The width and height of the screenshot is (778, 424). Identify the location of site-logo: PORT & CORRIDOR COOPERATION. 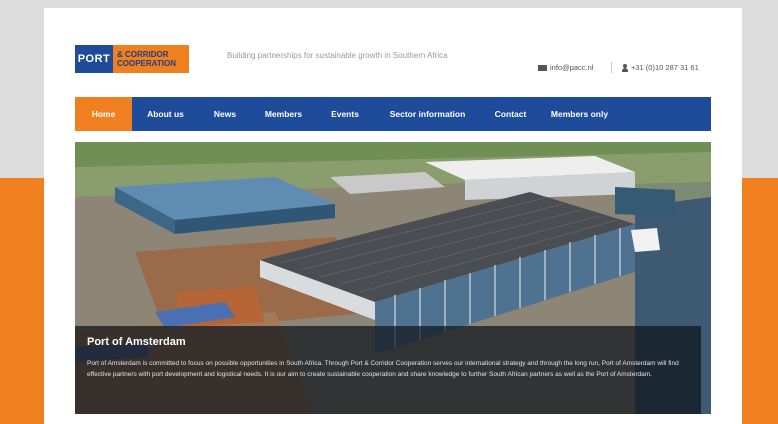
(132, 59).